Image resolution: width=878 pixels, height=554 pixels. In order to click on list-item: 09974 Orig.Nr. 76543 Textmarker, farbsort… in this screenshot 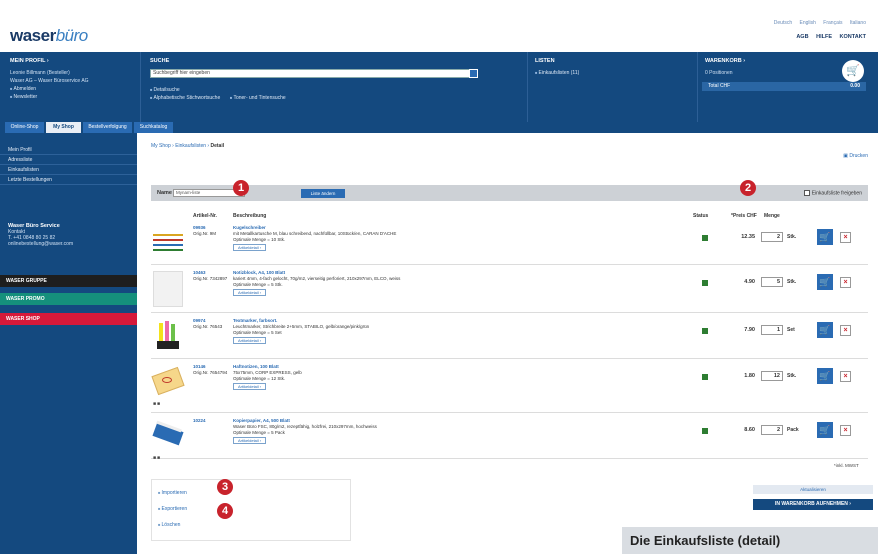, I will do `click(509, 337)`.